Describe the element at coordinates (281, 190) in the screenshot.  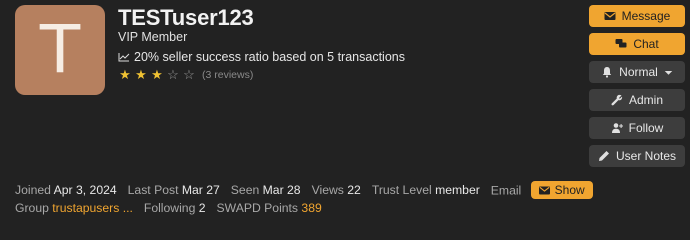
I see `seen-value: Mar 28` at that location.